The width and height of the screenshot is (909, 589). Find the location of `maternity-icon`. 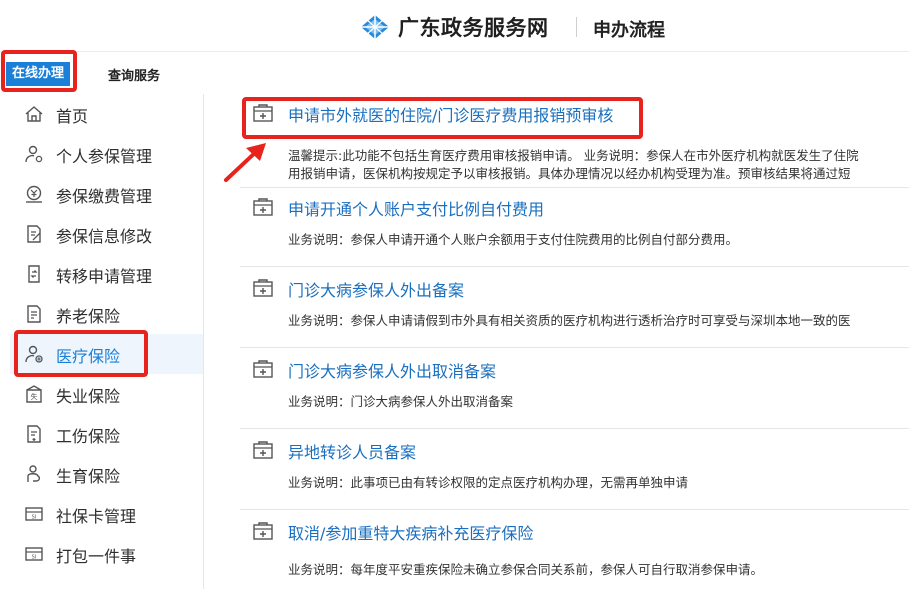

maternity-icon is located at coordinates (33, 473).